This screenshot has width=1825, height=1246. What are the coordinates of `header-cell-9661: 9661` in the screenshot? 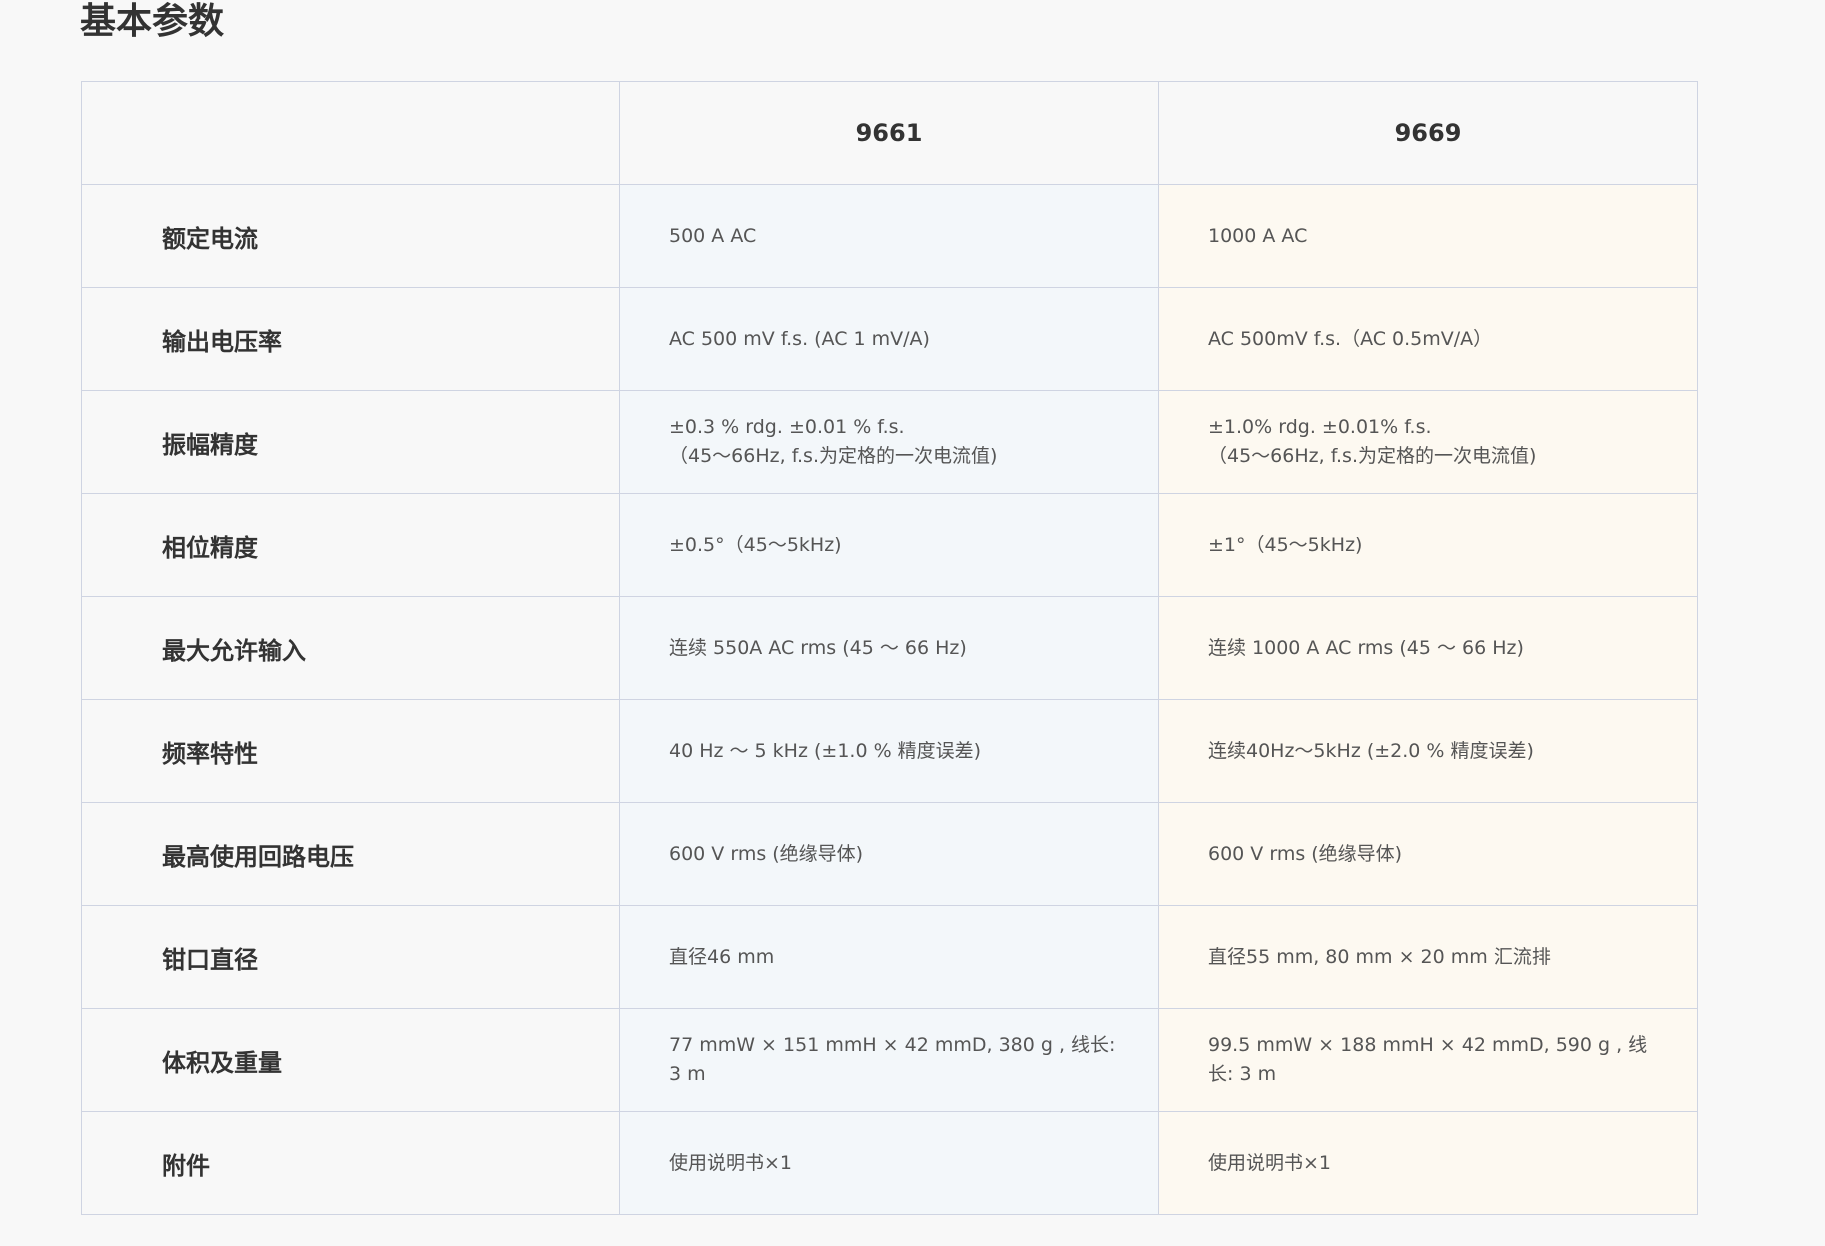 It's located at (889, 133).